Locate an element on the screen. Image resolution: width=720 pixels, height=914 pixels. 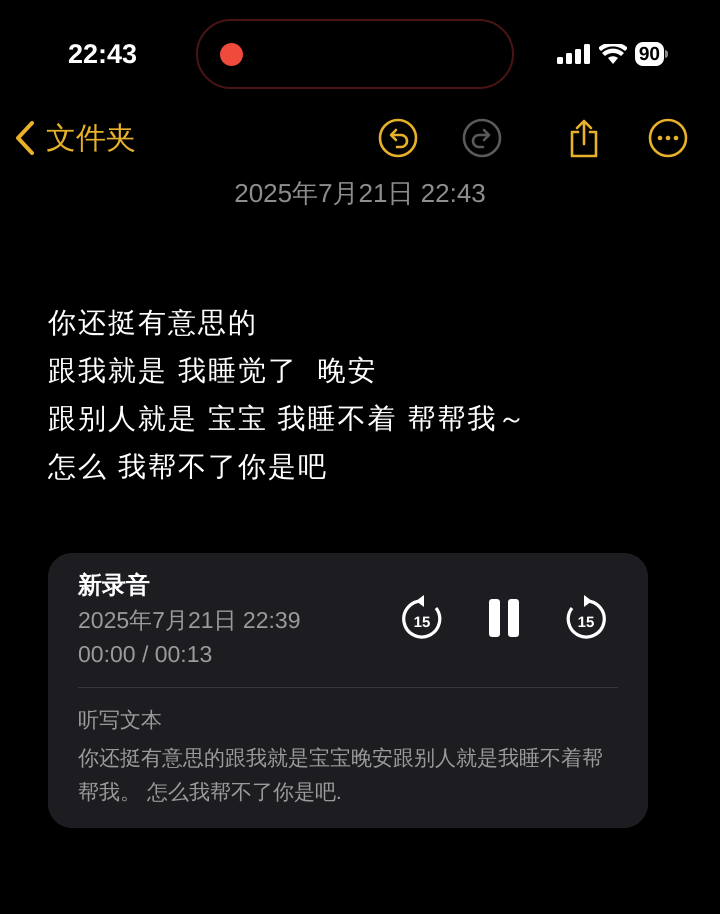
note-line: 你还挺有意思的 is located at coordinates (153, 323).